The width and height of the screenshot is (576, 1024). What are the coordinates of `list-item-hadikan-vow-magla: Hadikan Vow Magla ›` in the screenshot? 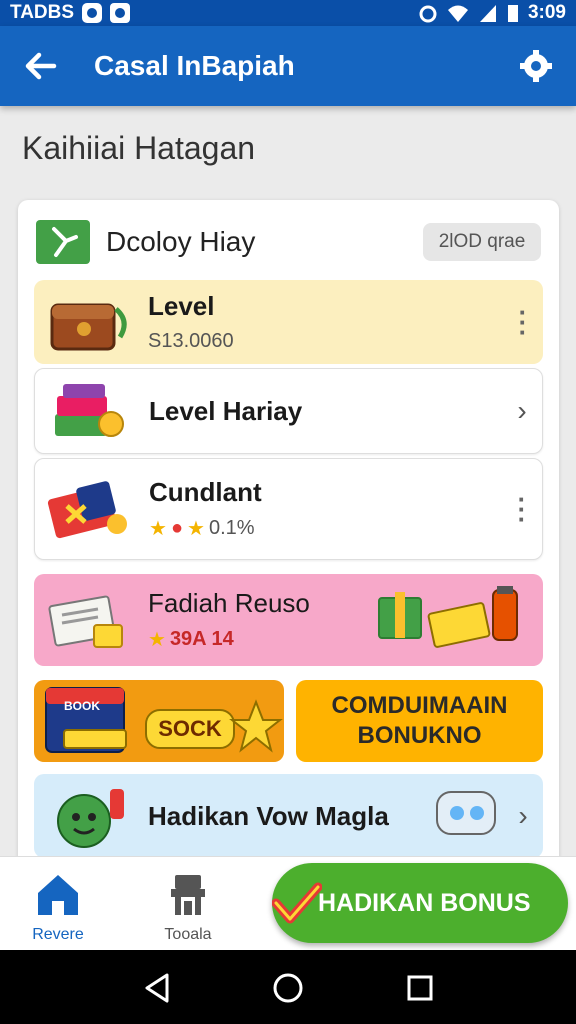 It's located at (288, 816).